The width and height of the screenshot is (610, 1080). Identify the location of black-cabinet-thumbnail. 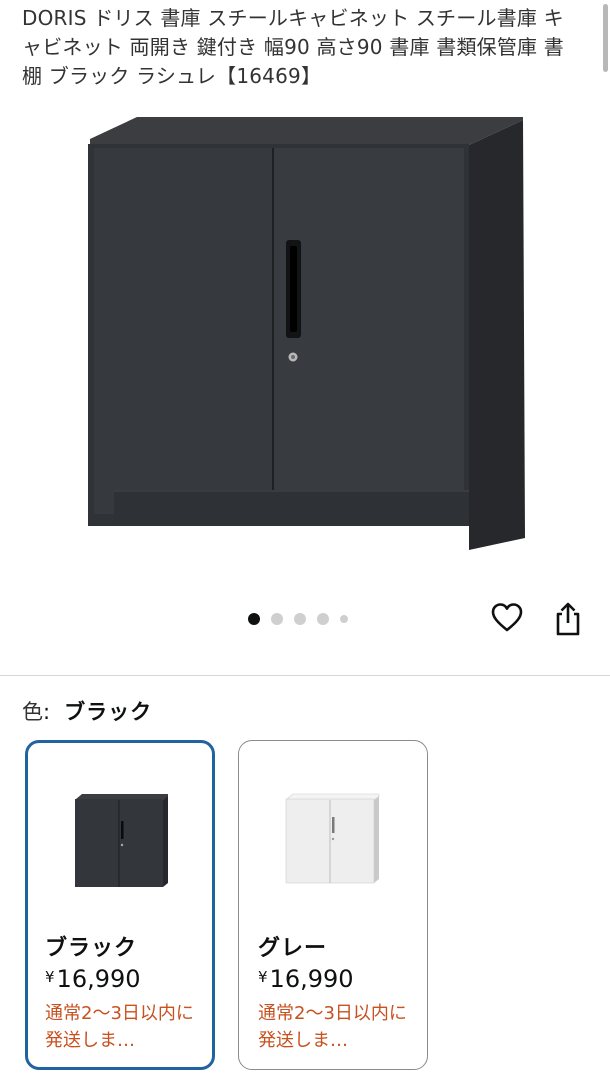
(121, 840).